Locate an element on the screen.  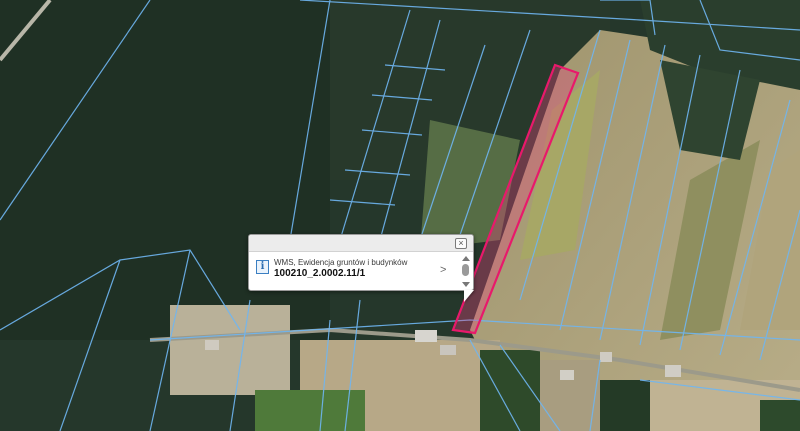
field-south-dark is located at coordinates (510, 390).